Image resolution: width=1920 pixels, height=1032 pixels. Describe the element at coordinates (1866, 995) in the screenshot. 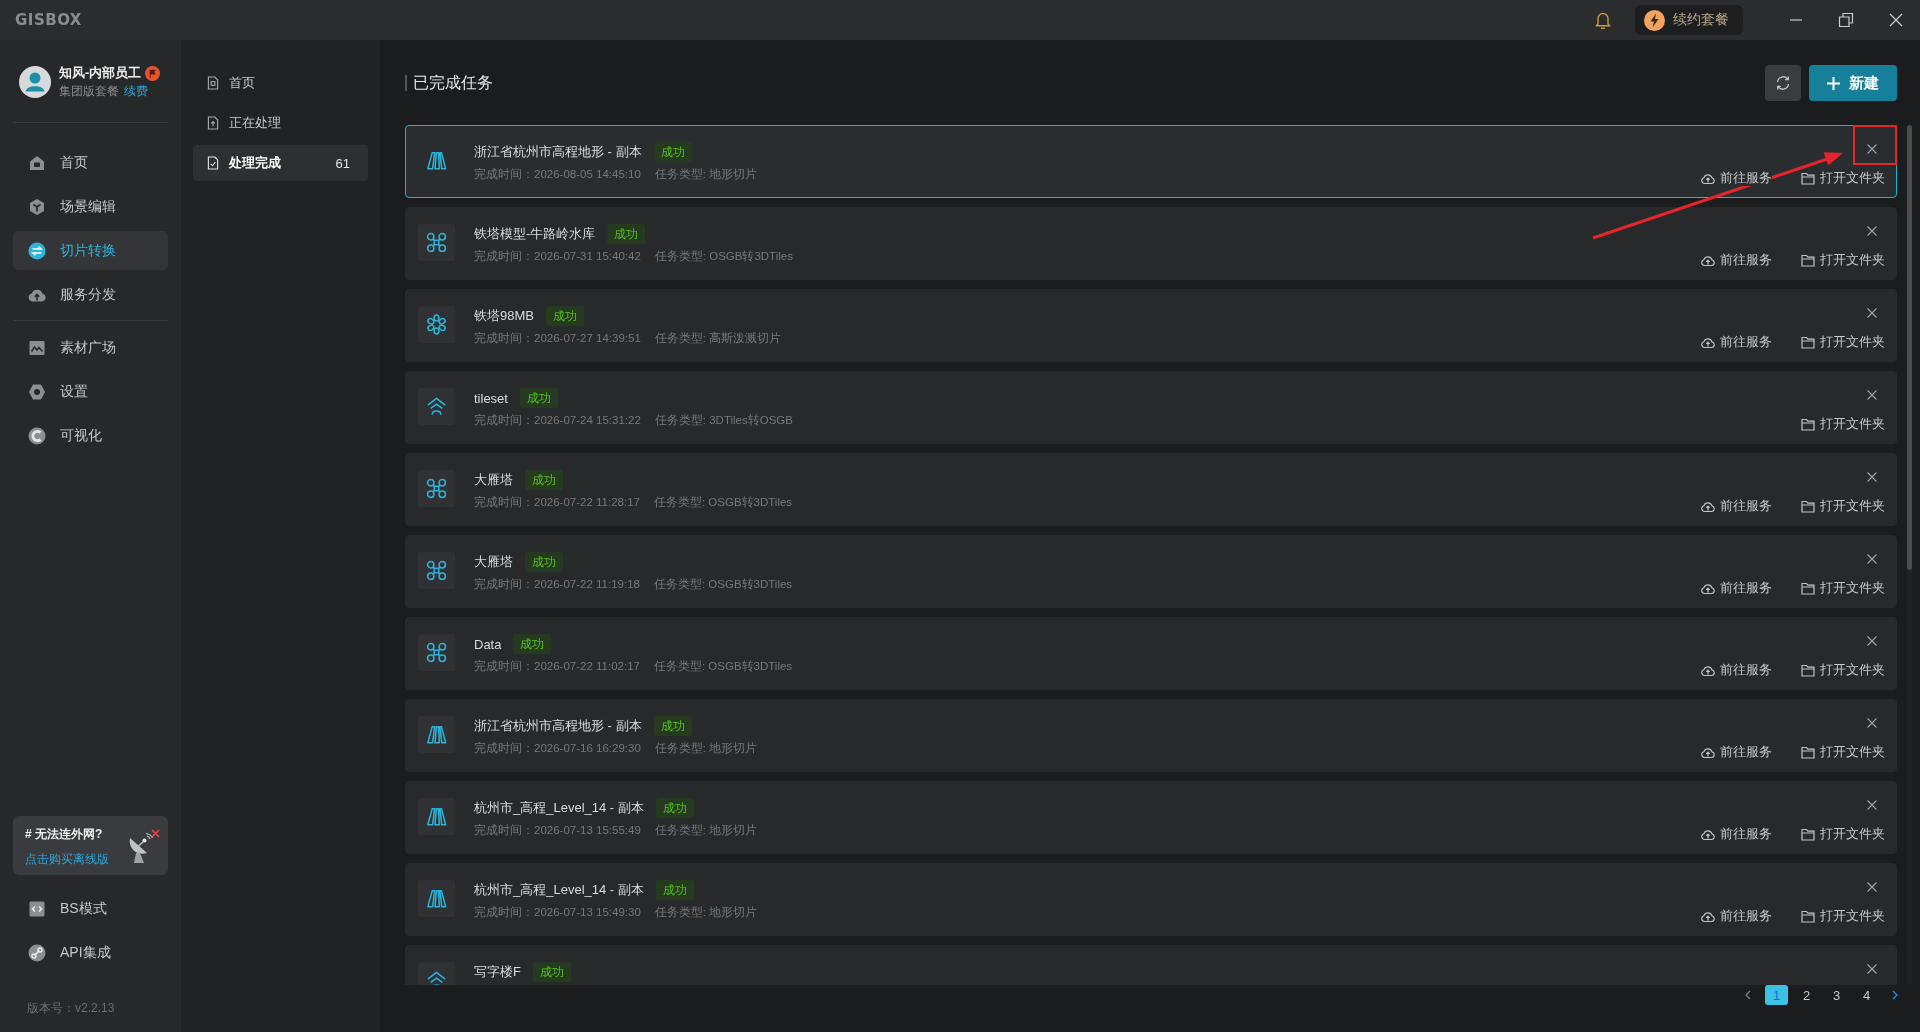

I see `page-button: 4` at that location.